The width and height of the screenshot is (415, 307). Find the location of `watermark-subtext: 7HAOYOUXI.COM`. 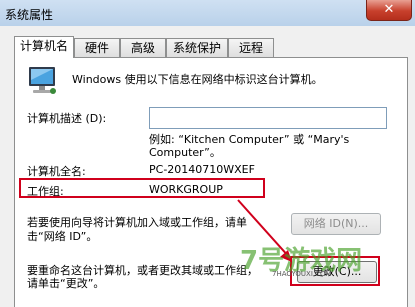

watermark-subtext: 7HAOYOUXI.COM is located at coordinates (302, 274).